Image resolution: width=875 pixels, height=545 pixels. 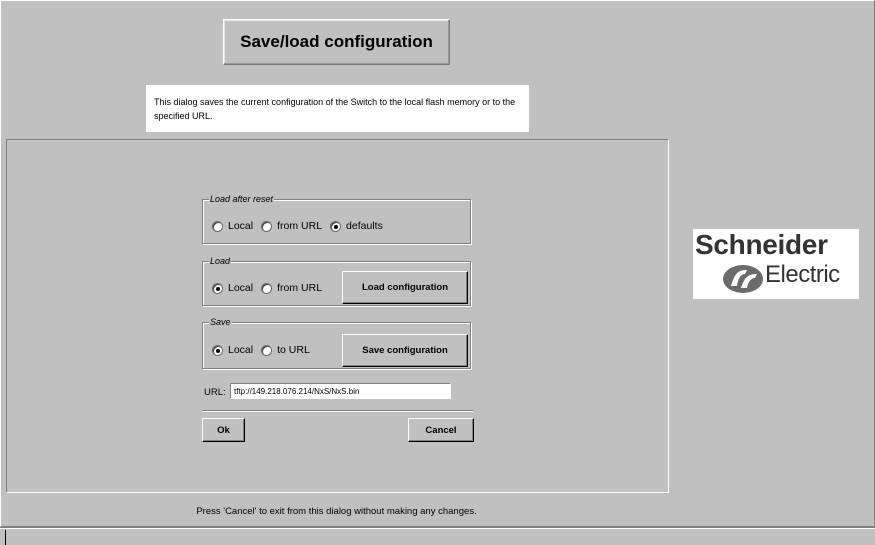 I want to click on url-input, so click(x=340, y=391).